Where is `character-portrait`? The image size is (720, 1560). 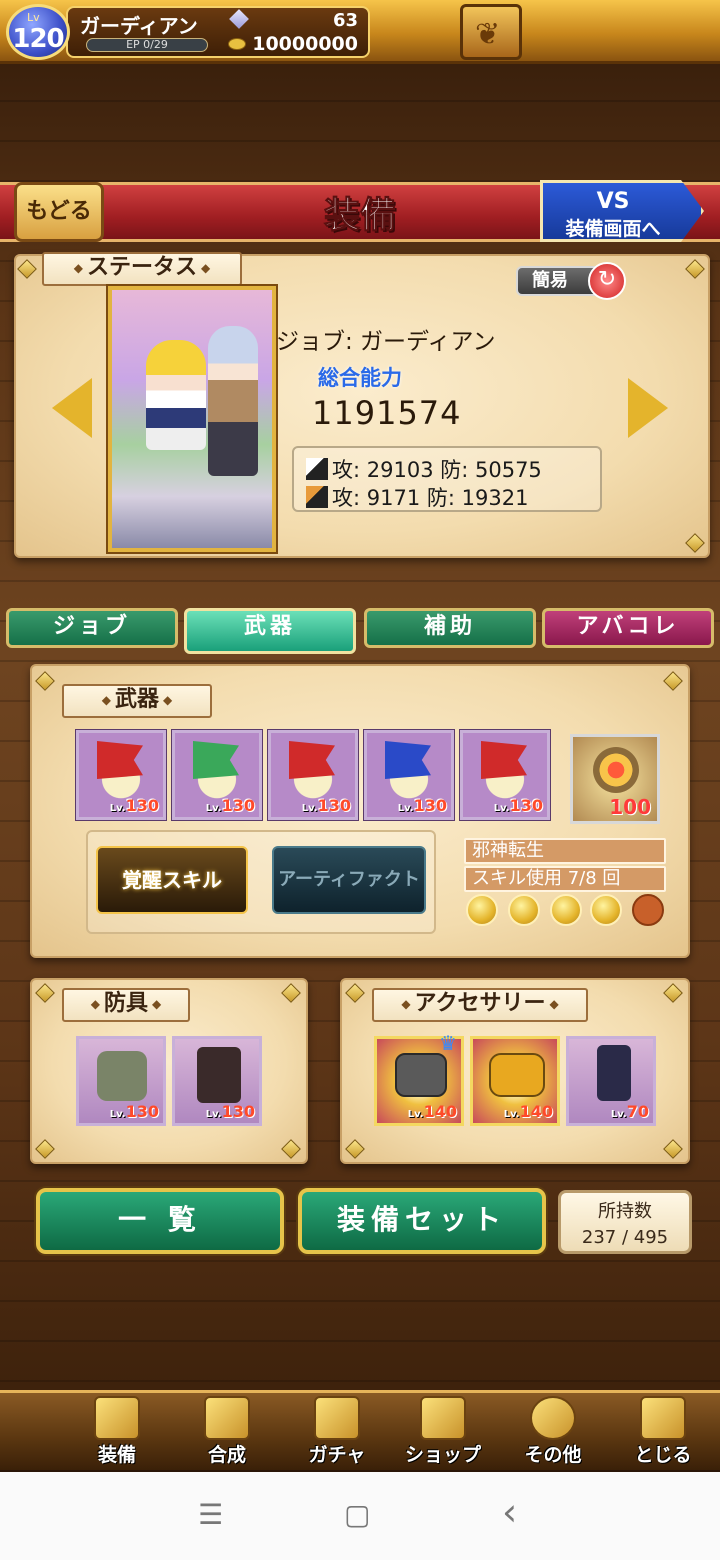
character-portrait is located at coordinates (192, 419).